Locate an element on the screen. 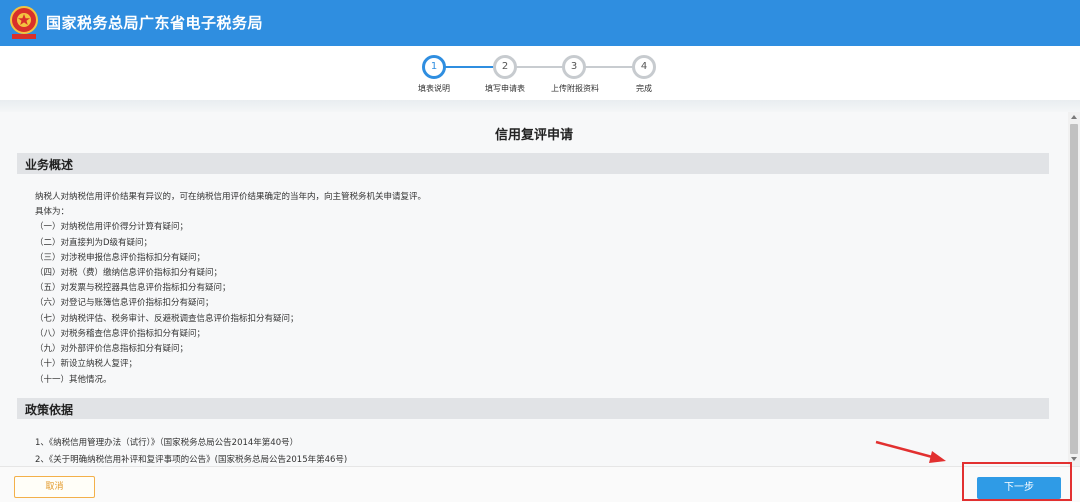  section-header-policy: 政策依据 is located at coordinates (533, 408).